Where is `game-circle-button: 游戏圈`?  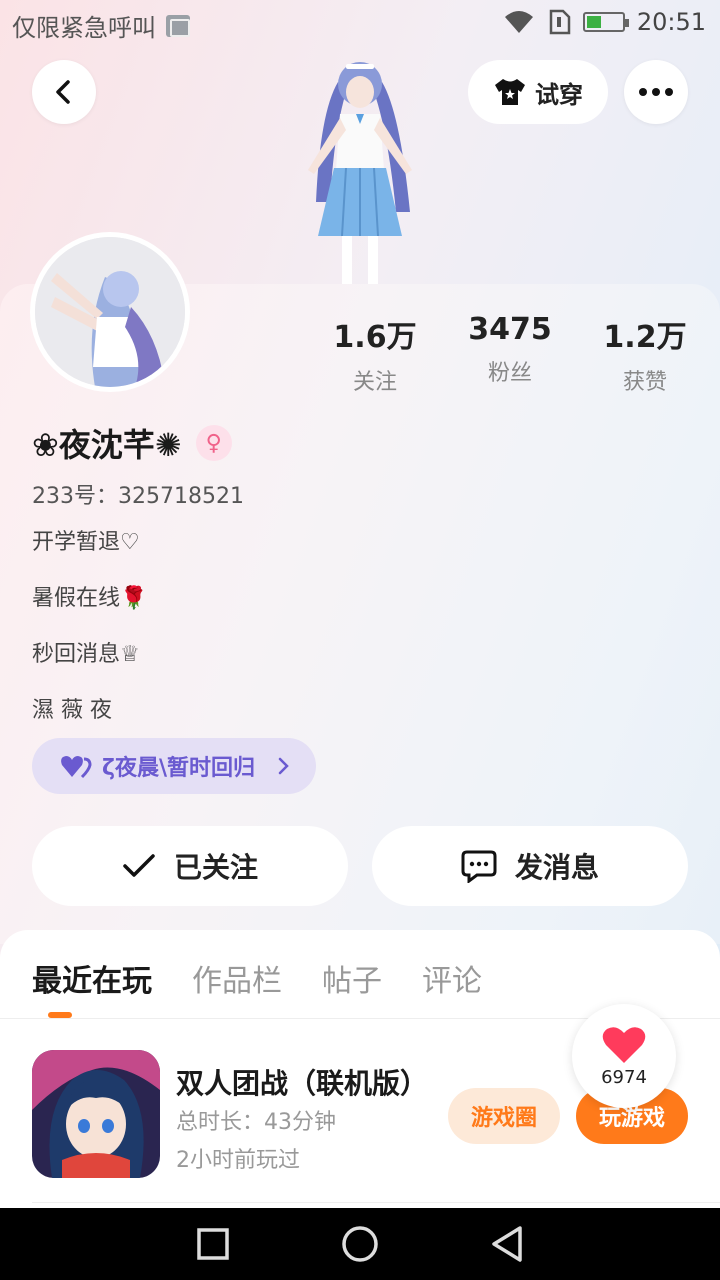
game-circle-button: 游戏圈 is located at coordinates (504, 1116).